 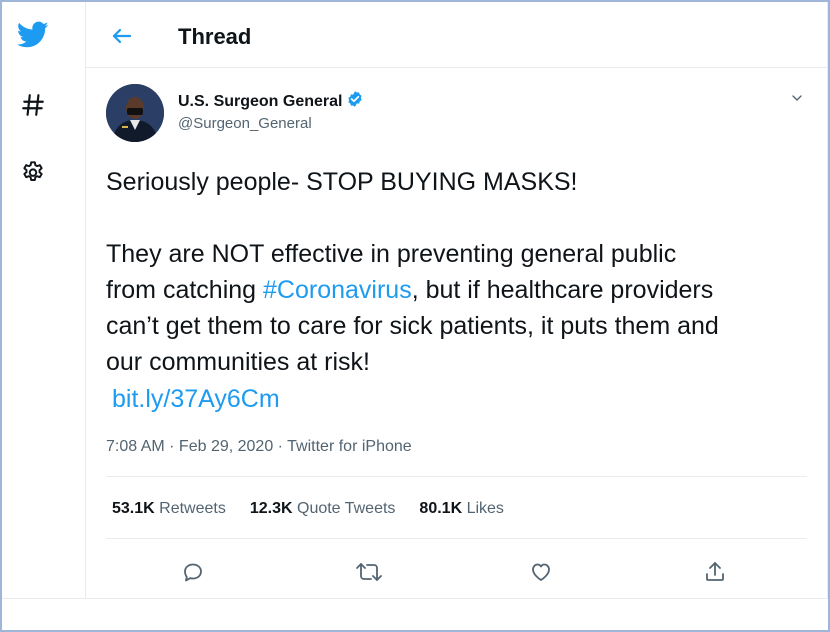 What do you see at coordinates (193, 572) in the screenshot?
I see `reply-icon` at bounding box center [193, 572].